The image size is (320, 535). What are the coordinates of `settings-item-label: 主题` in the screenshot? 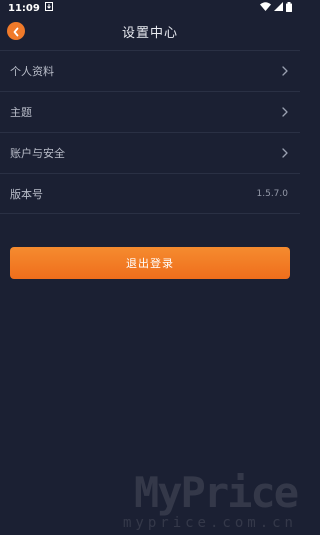 It's located at (21, 112).